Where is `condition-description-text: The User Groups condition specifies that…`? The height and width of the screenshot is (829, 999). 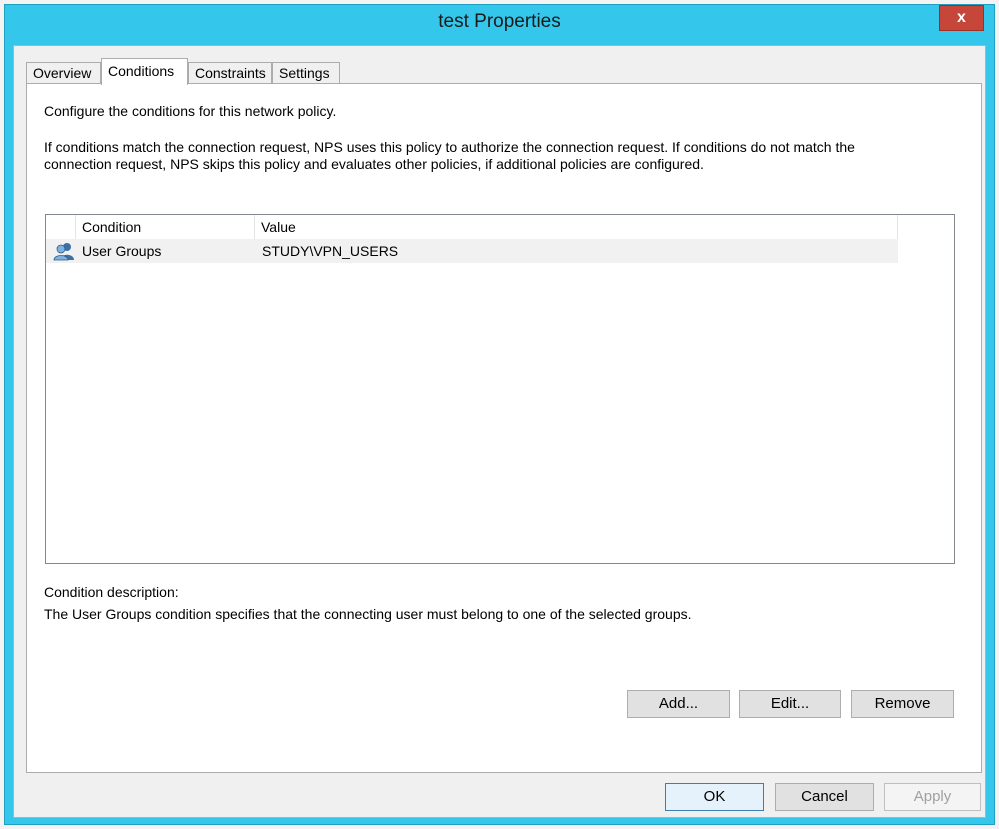
condition-description-text: The User Groups condition specifies that… is located at coordinates (368, 614).